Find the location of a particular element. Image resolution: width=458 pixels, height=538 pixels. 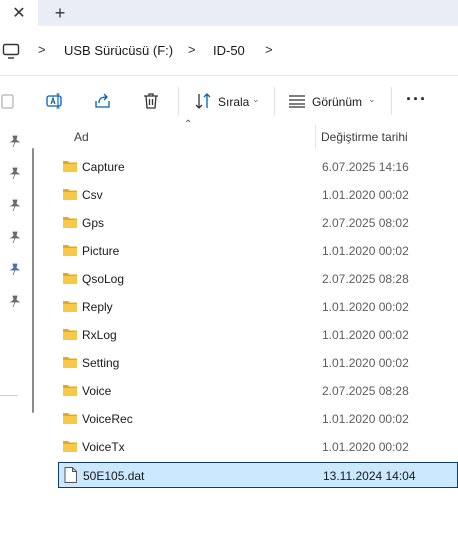

list-item: Voice 2.07.2025 08:28 is located at coordinates (258, 391).